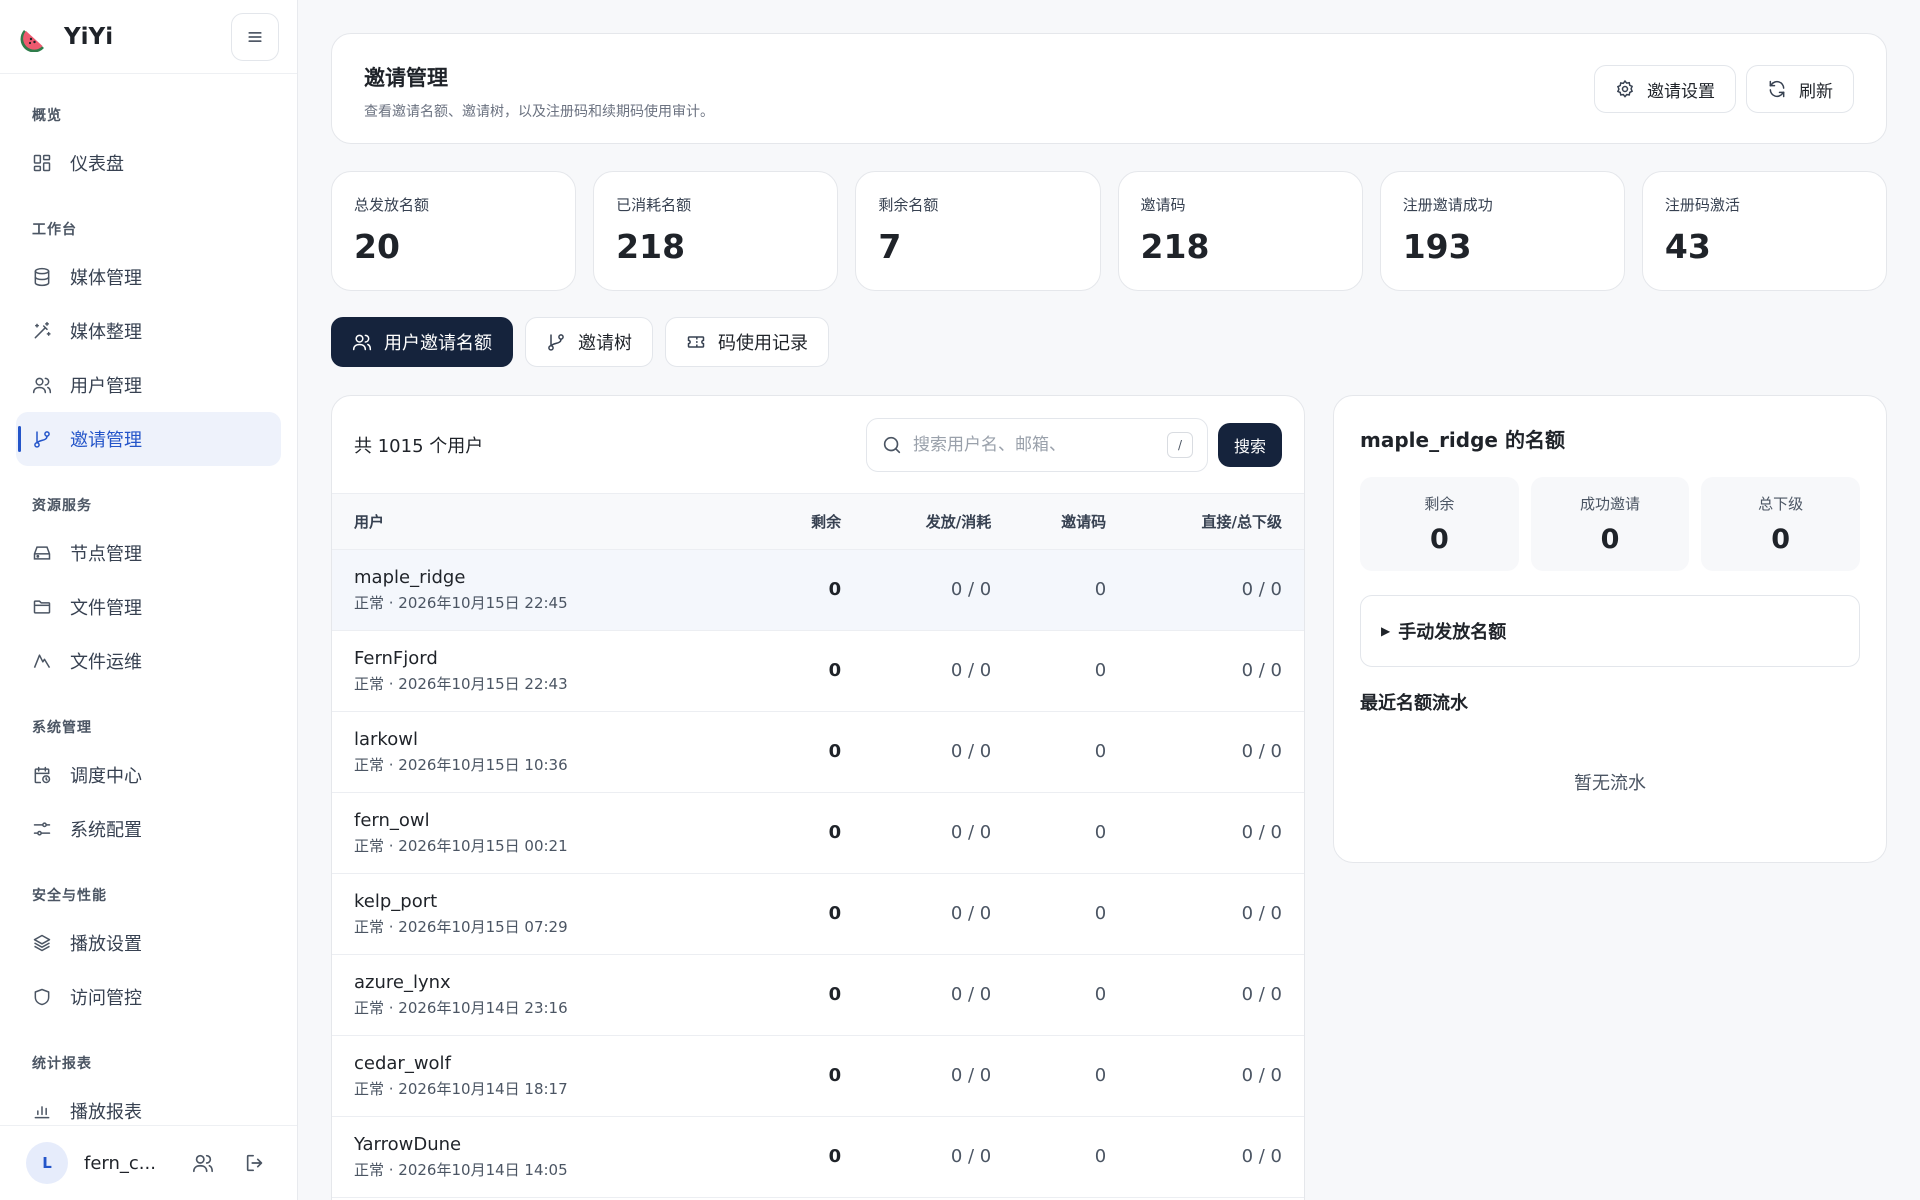  Describe the element at coordinates (148, 385) in the screenshot. I see `sidebar-item-users: 用户管理` at that location.